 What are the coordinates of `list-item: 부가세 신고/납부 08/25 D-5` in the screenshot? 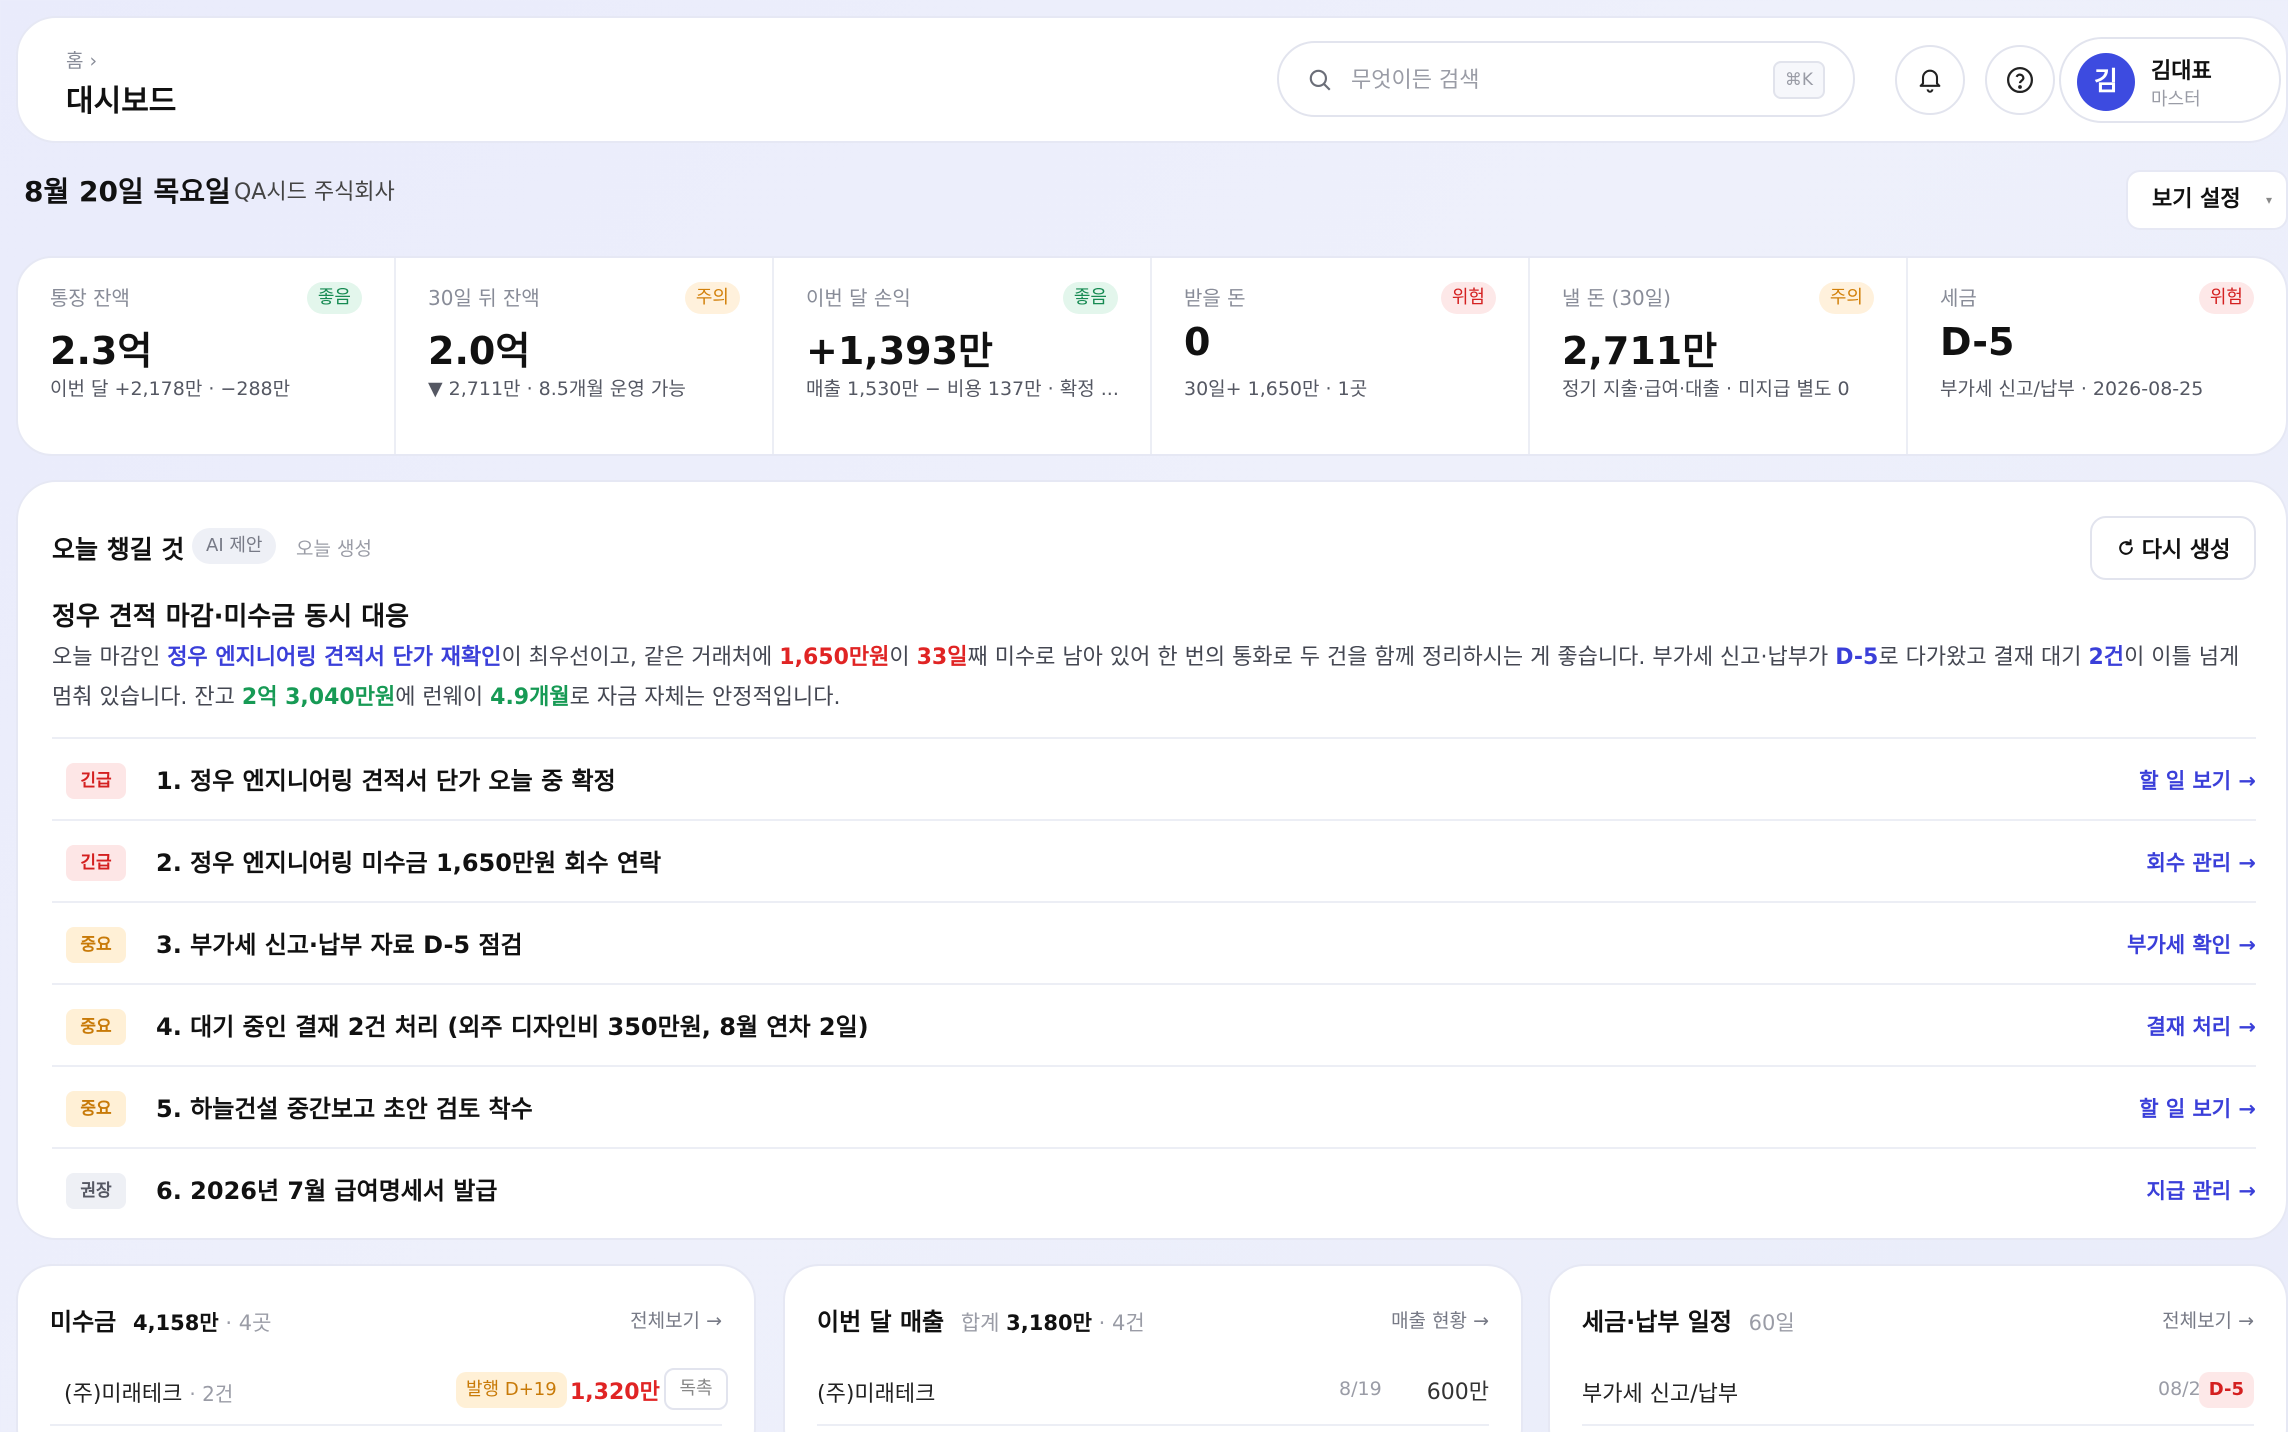 It's located at (1918, 1396).